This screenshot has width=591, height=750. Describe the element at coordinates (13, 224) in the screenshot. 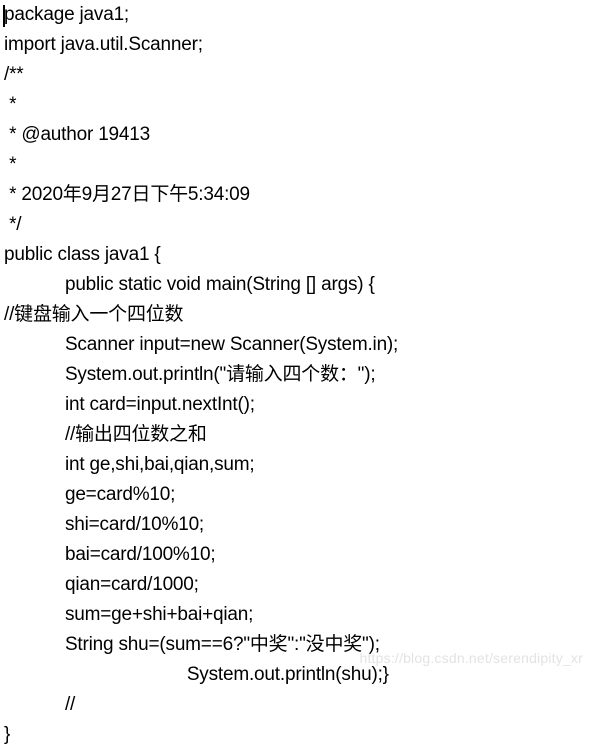

I see `code-line-text: */` at that location.